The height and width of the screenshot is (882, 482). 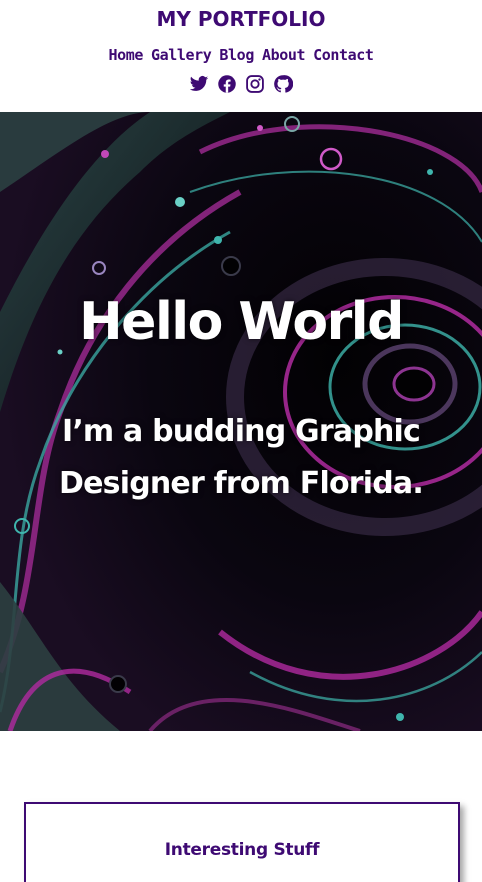 I want to click on twitter-link, so click(x=199, y=84).